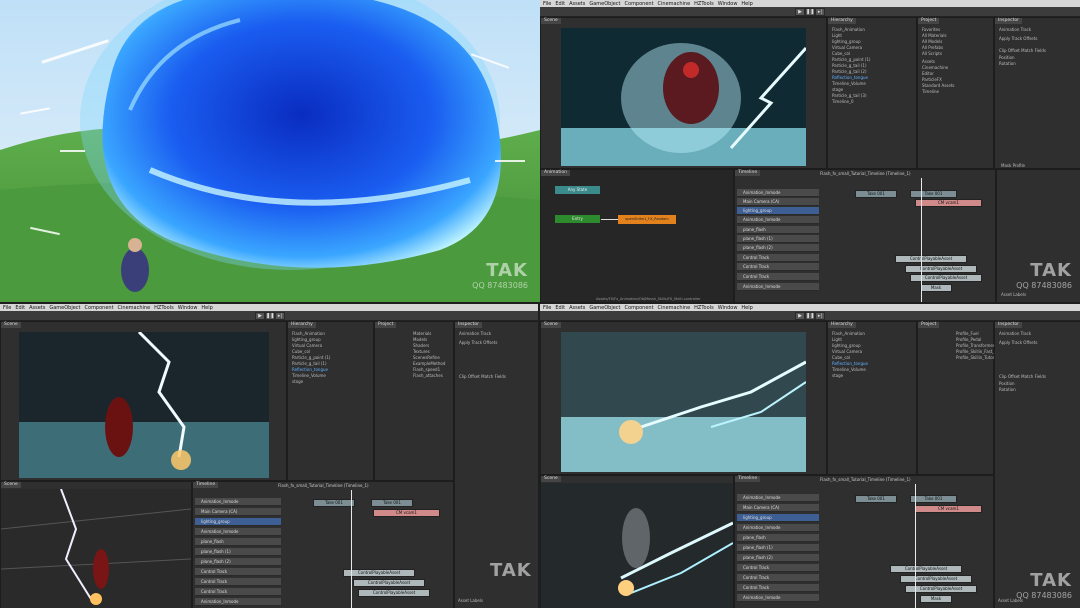 This screenshot has height=608, width=1080. Describe the element at coordinates (426, 357) in the screenshot. I see `asset-file: ScenesRefine` at that location.